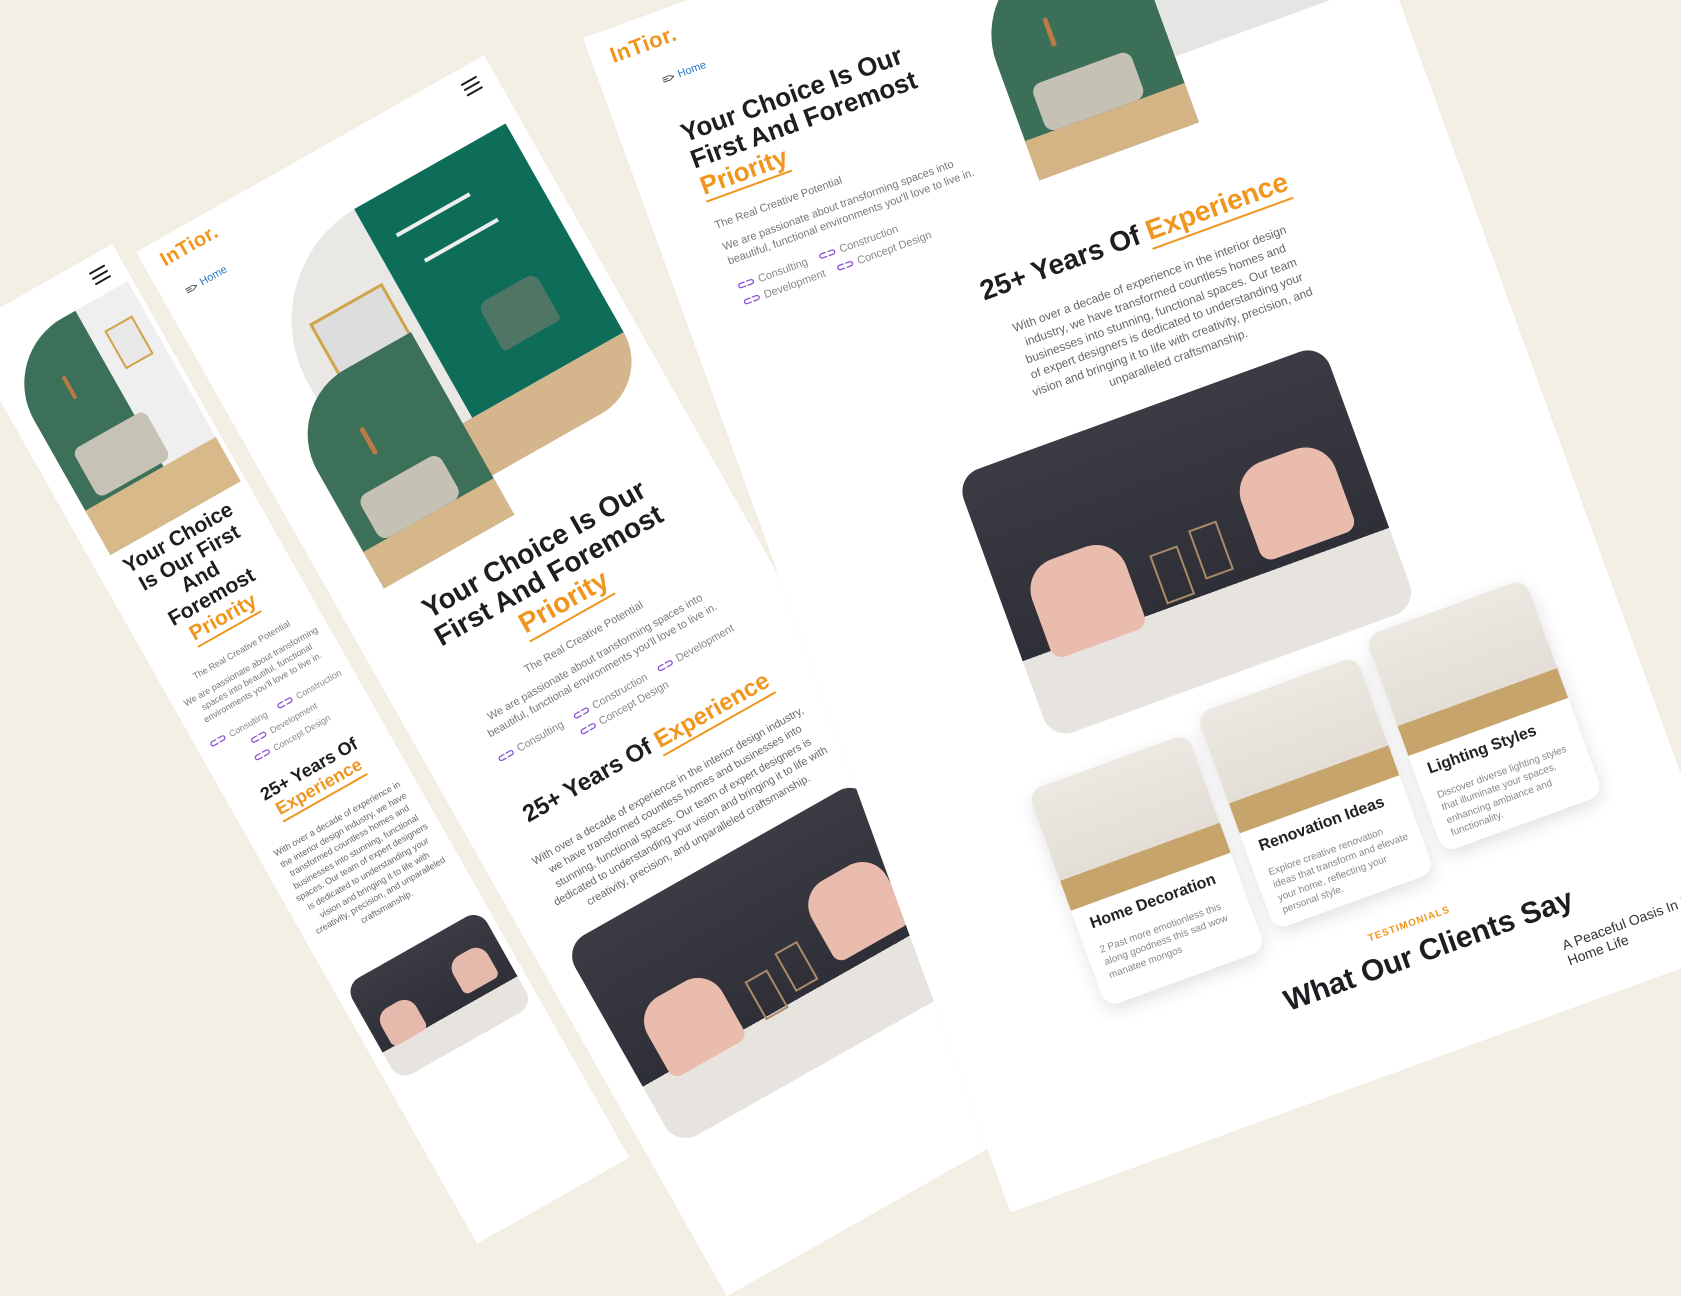 Image resolution: width=1681 pixels, height=1296 pixels. I want to click on armchairs-image, so click(439, 995).